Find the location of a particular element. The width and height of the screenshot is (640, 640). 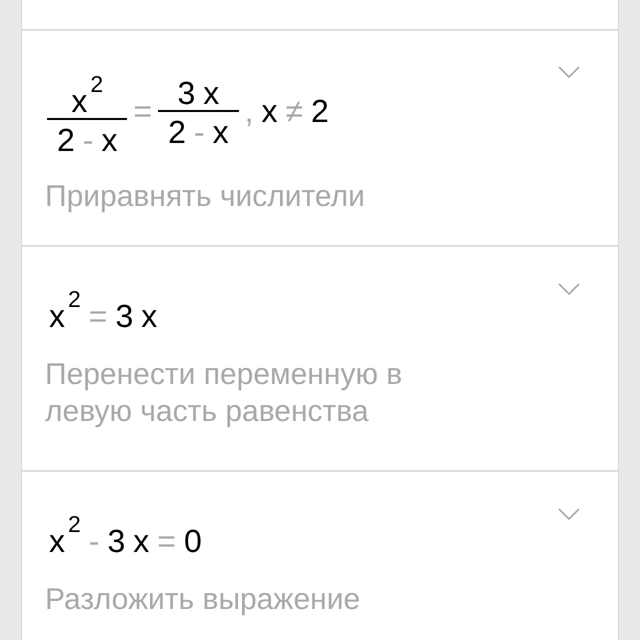

step-description: Разложить выражение is located at coordinates (202, 600).